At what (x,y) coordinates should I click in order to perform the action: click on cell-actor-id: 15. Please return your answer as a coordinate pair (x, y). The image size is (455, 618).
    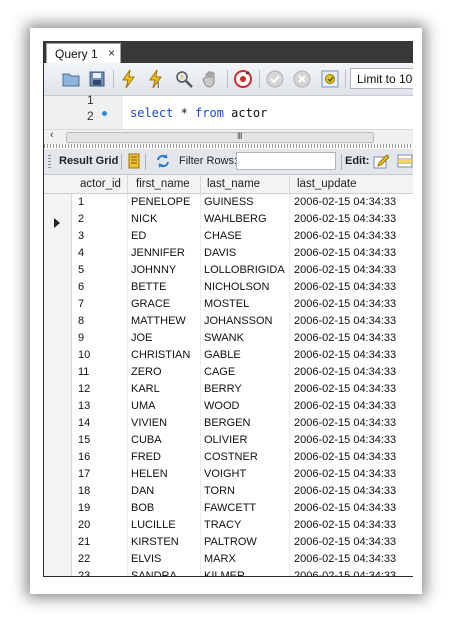
    Looking at the image, I should click on (84, 440).